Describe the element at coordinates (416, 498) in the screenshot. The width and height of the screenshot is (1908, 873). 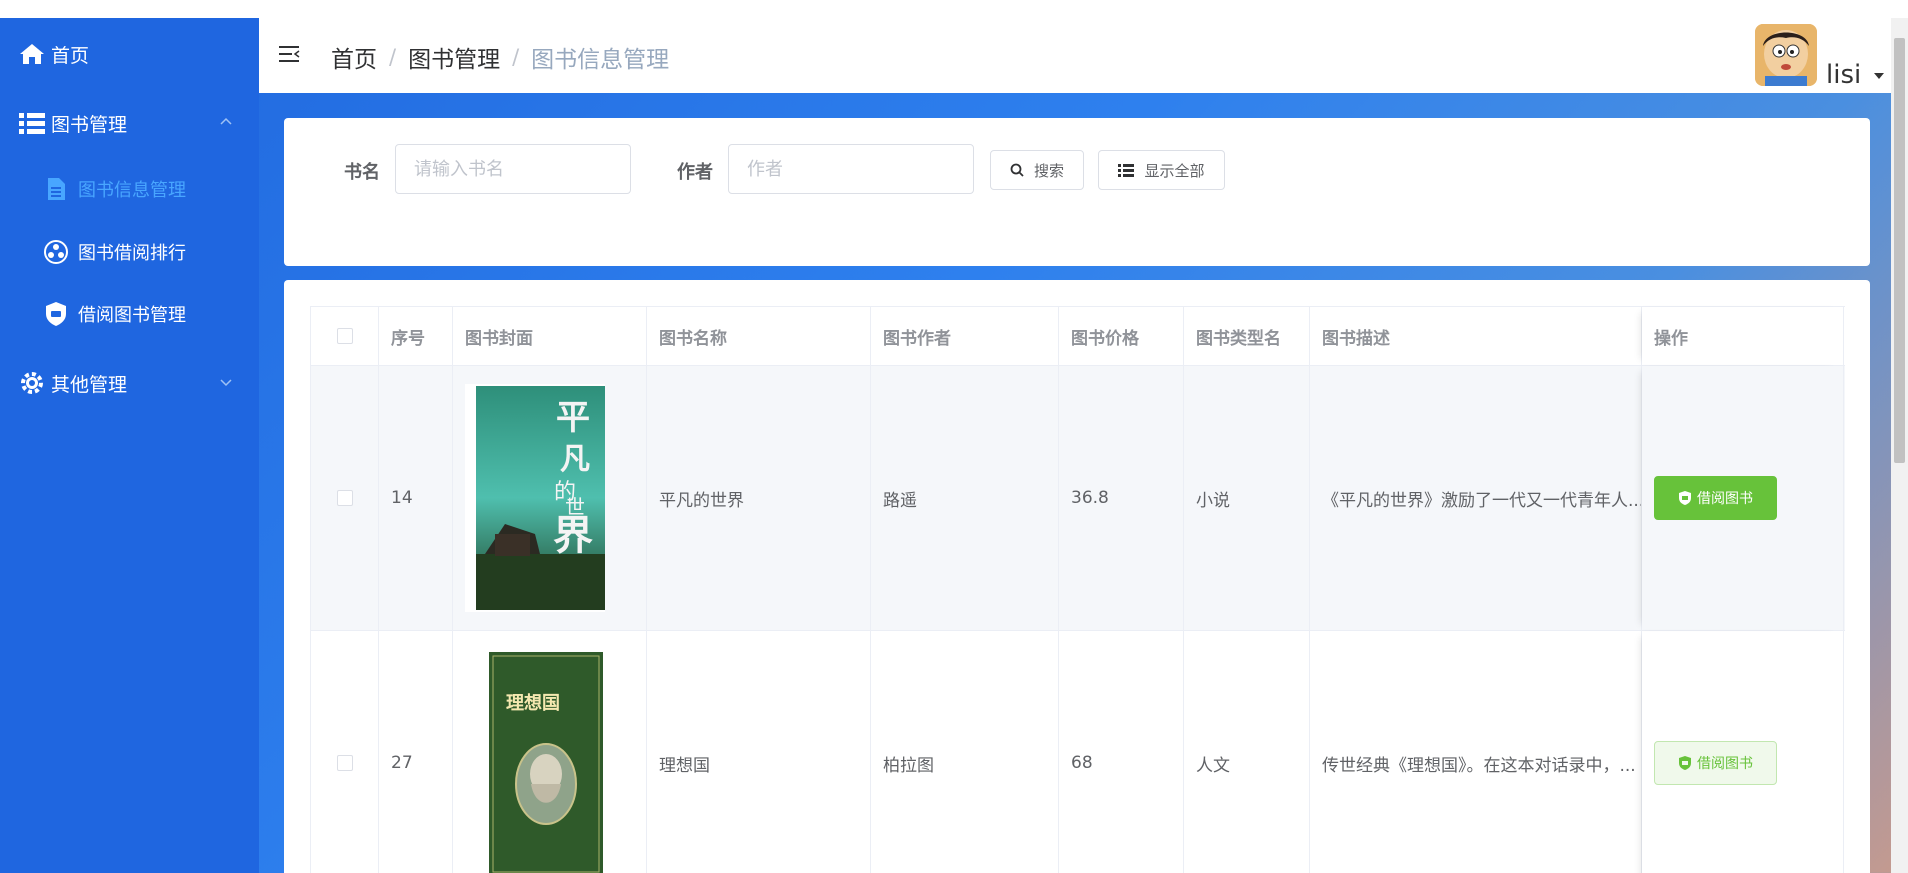
I see `cell-id: 14` at that location.